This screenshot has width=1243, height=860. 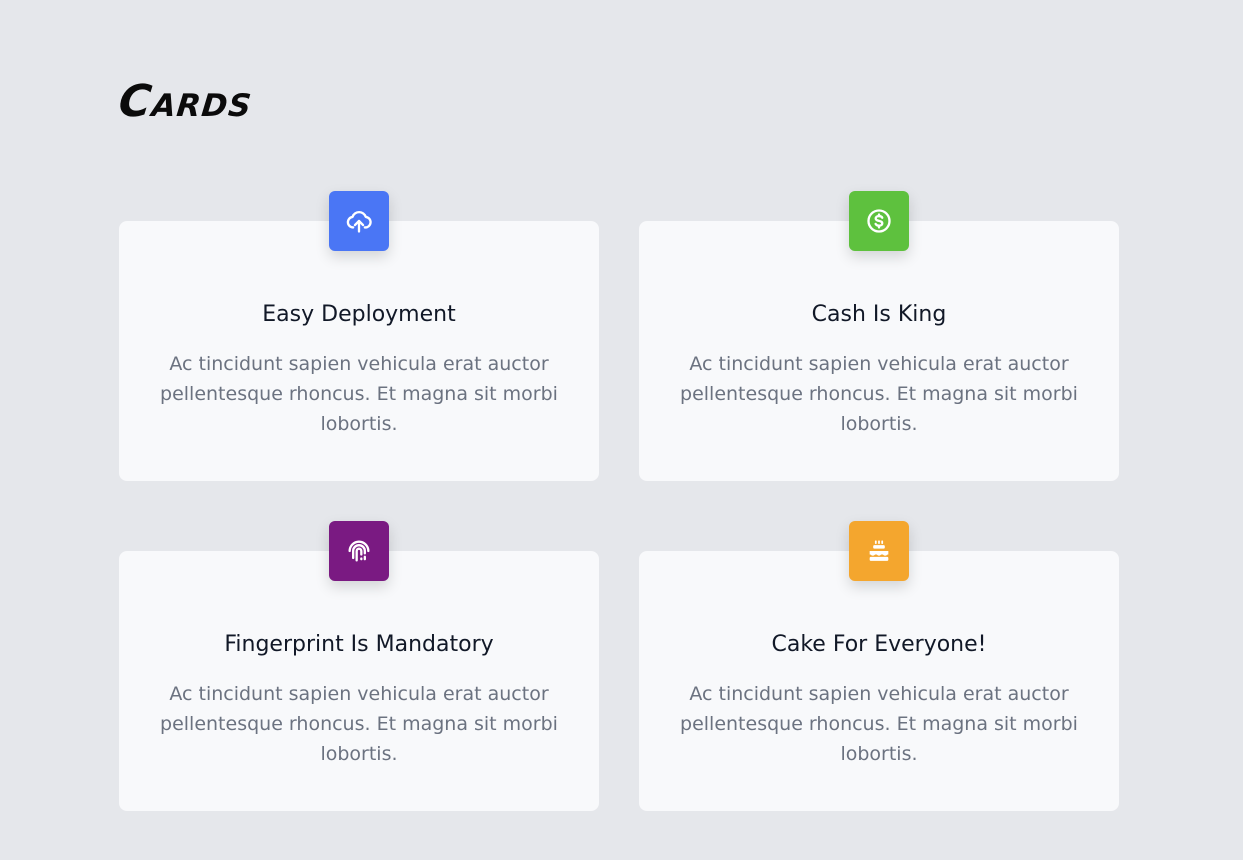 What do you see at coordinates (359, 644) in the screenshot?
I see `card-title: Fingerprint Is Mandatory` at bounding box center [359, 644].